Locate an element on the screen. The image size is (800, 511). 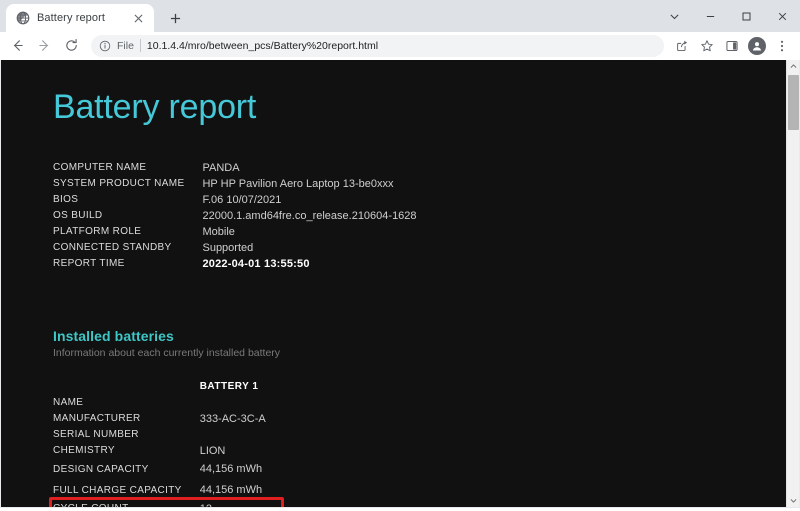
table-row: DESIGN CAPACITY 44,156 mWh is located at coordinates (159, 469).